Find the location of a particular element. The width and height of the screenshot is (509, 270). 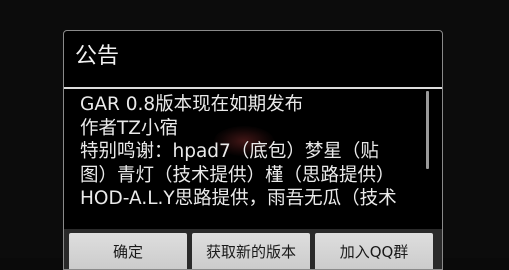

title-divider is located at coordinates (253, 88).